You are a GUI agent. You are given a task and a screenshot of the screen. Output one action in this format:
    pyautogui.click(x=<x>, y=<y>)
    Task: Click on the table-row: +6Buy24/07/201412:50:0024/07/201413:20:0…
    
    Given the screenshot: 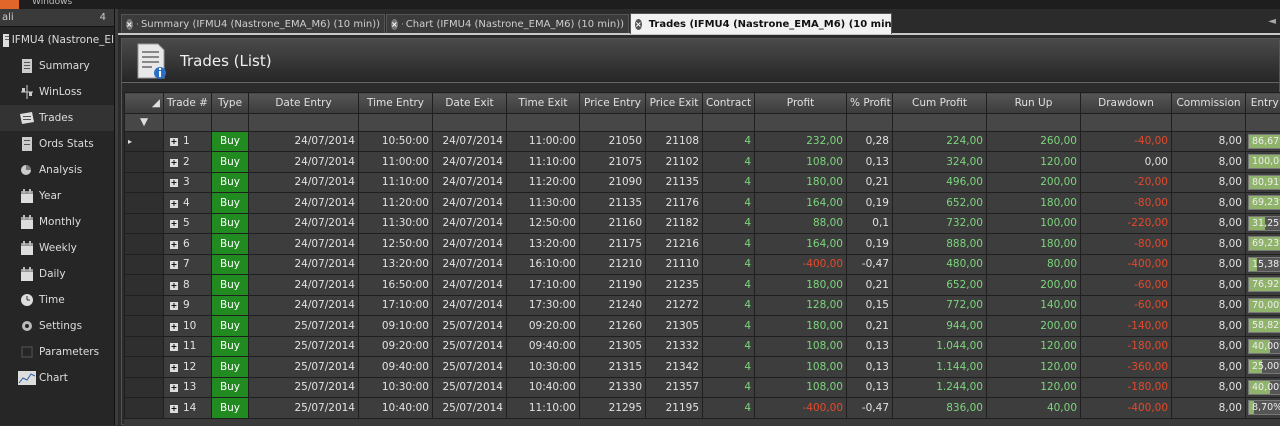 What is the action you would take?
    pyautogui.click(x=702, y=244)
    